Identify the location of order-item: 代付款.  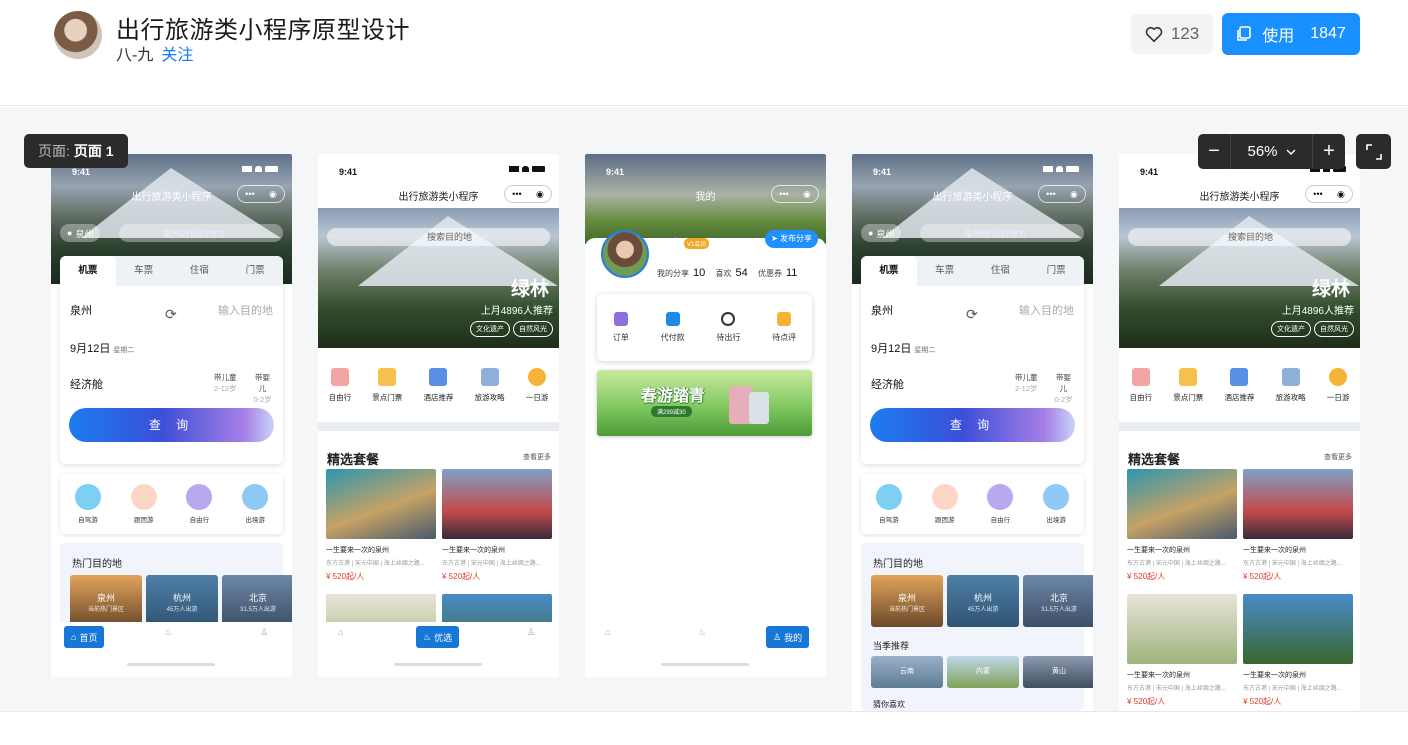
(673, 327).